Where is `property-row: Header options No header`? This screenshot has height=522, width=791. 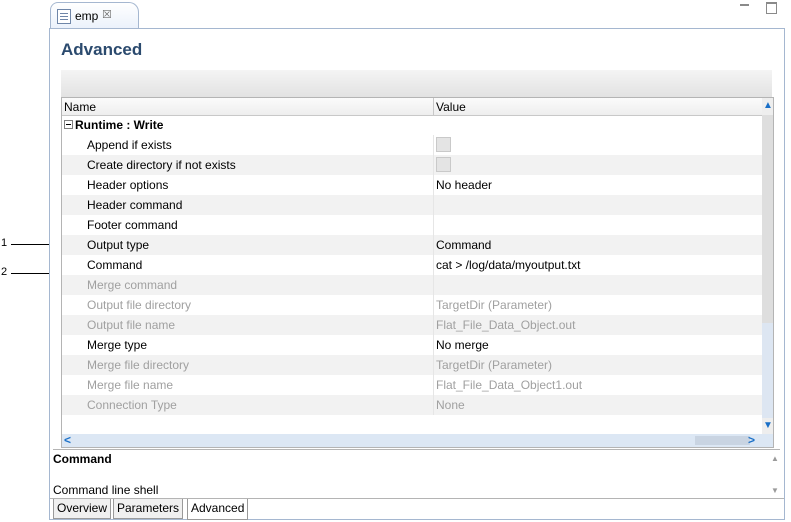 property-row: Header options No header is located at coordinates (412, 185).